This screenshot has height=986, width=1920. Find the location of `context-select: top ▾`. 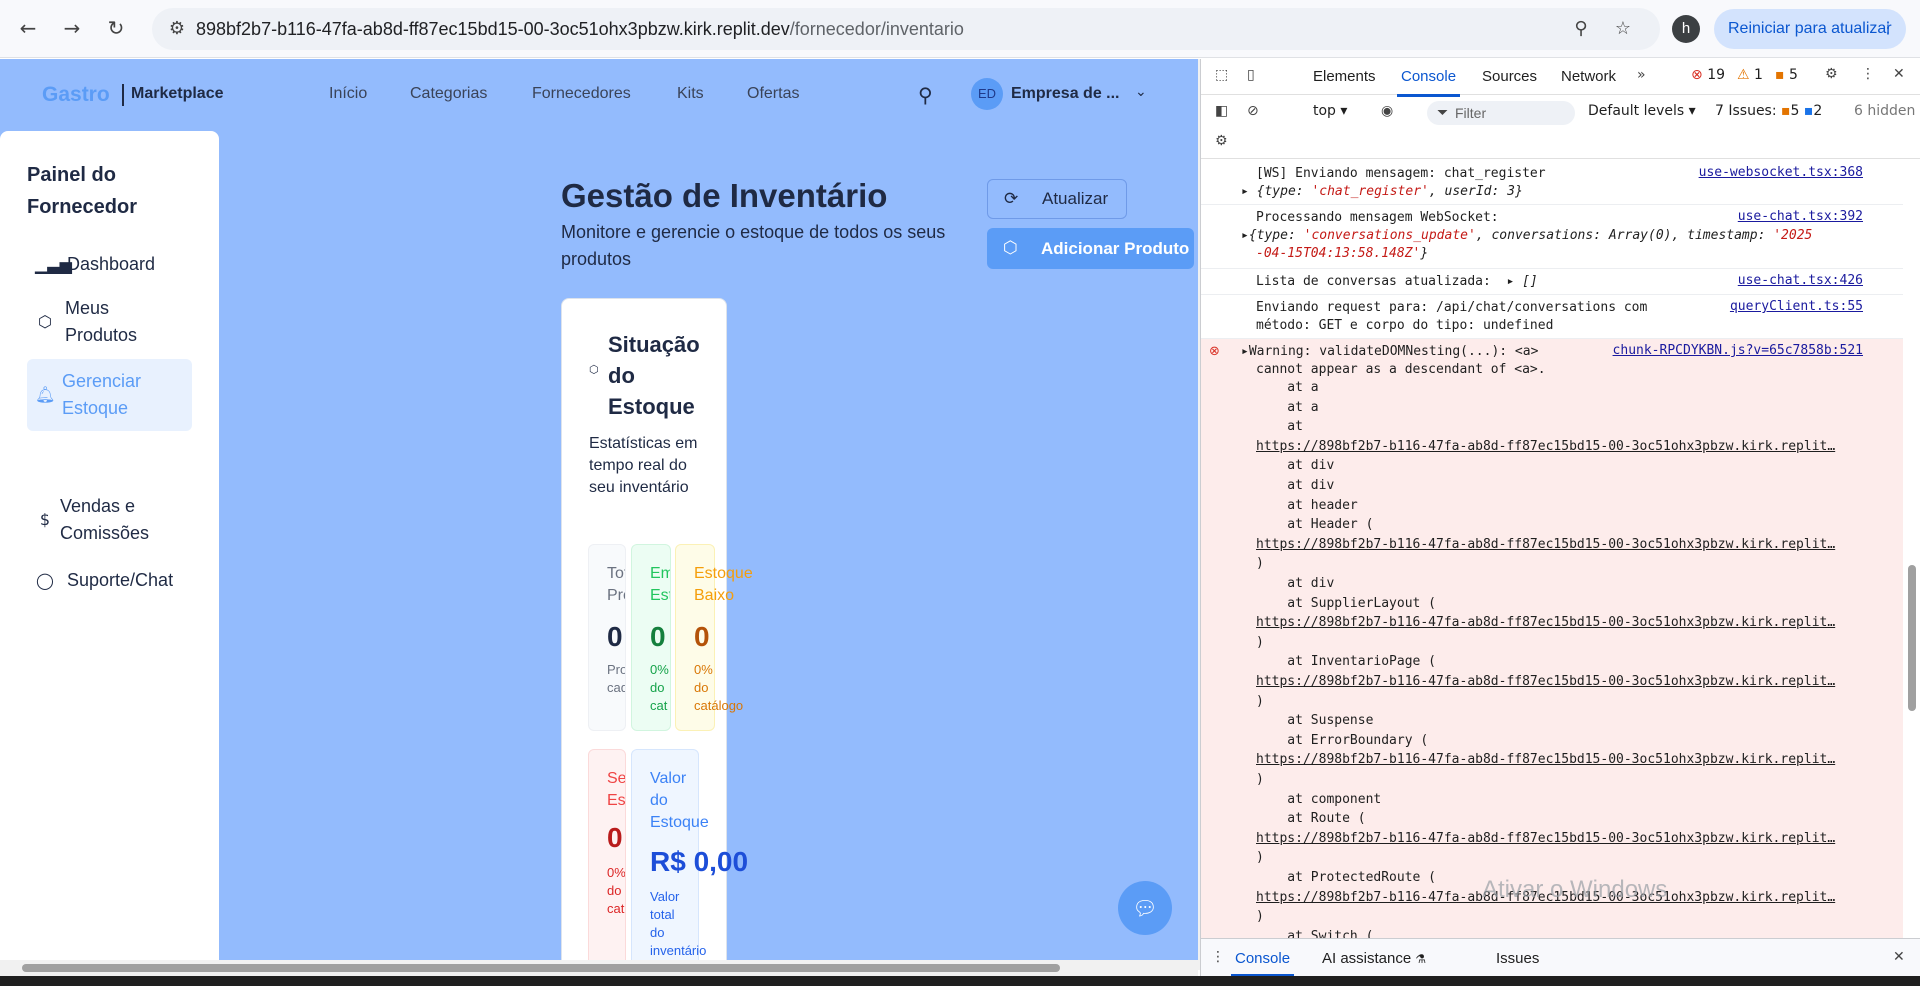

context-select: top ▾ is located at coordinates (1330, 111).